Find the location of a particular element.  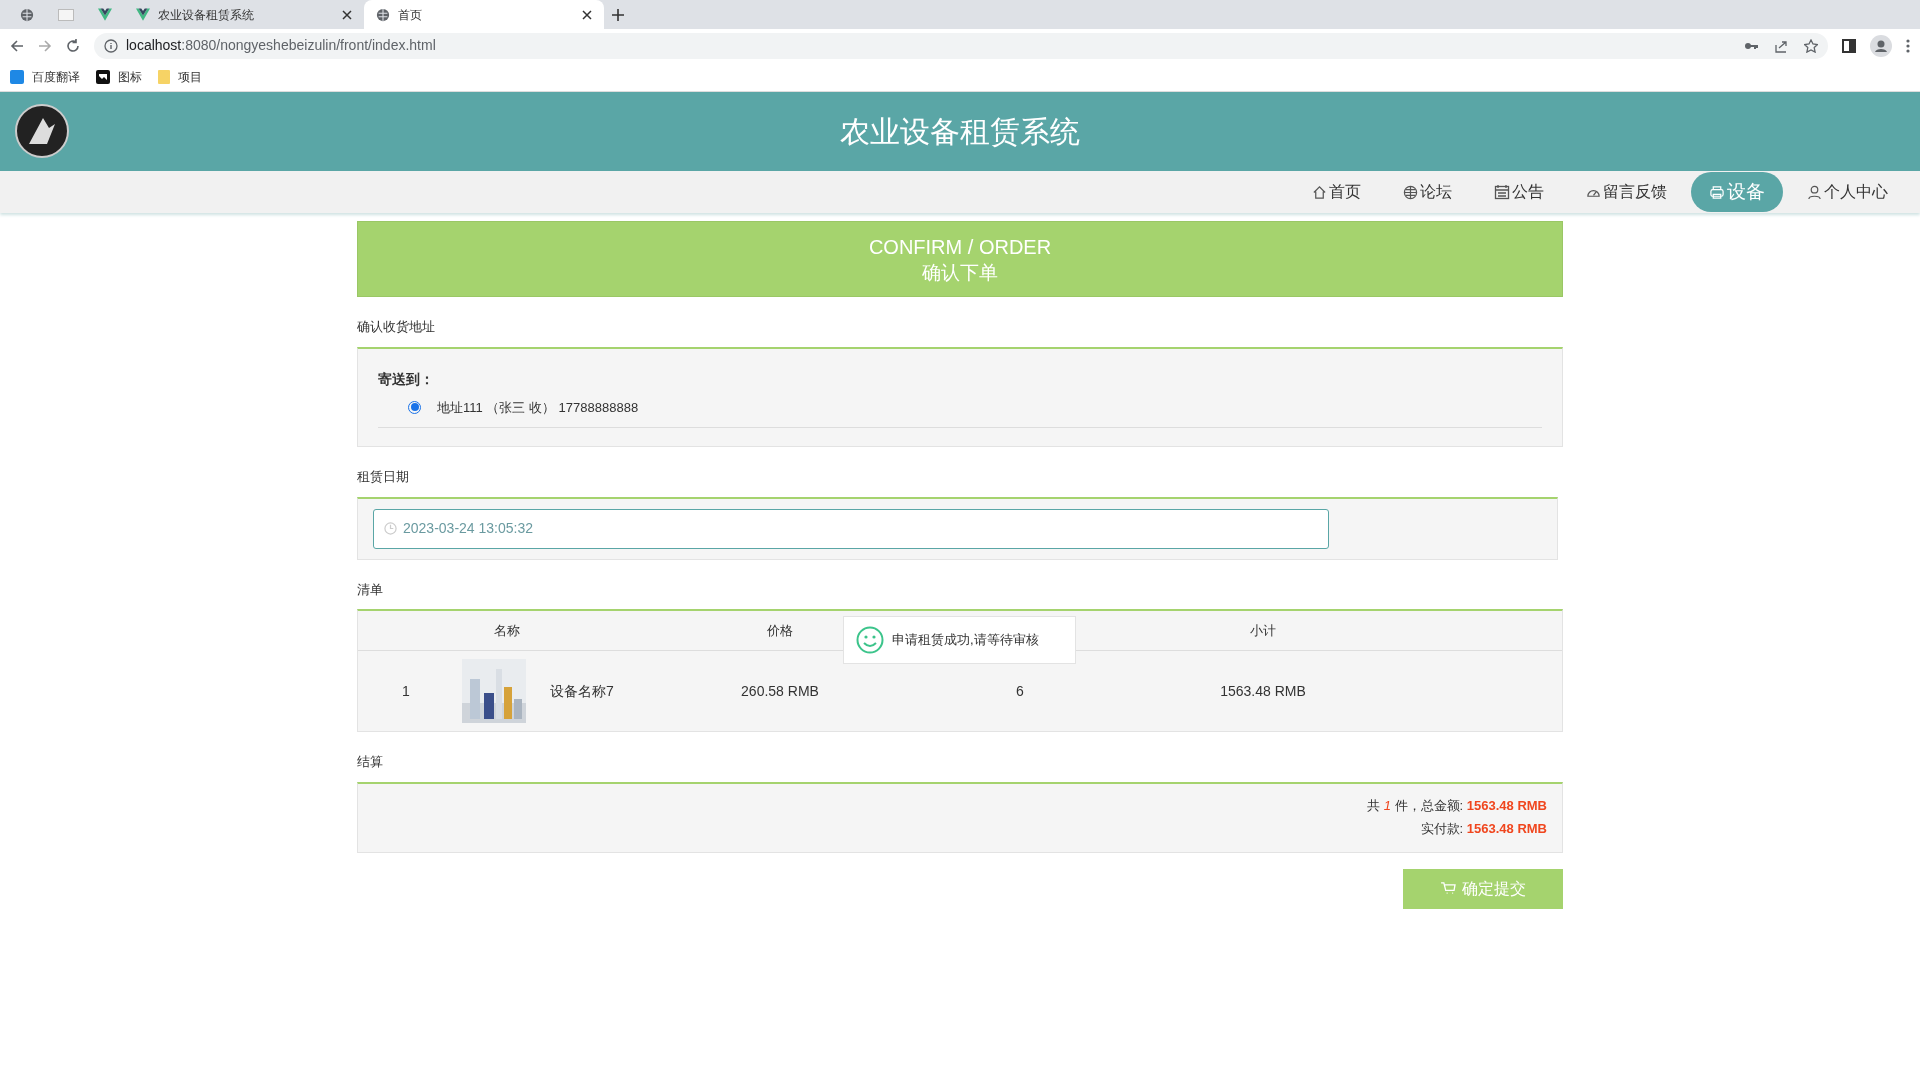

nav-tab: 公告 is located at coordinates (1519, 192).